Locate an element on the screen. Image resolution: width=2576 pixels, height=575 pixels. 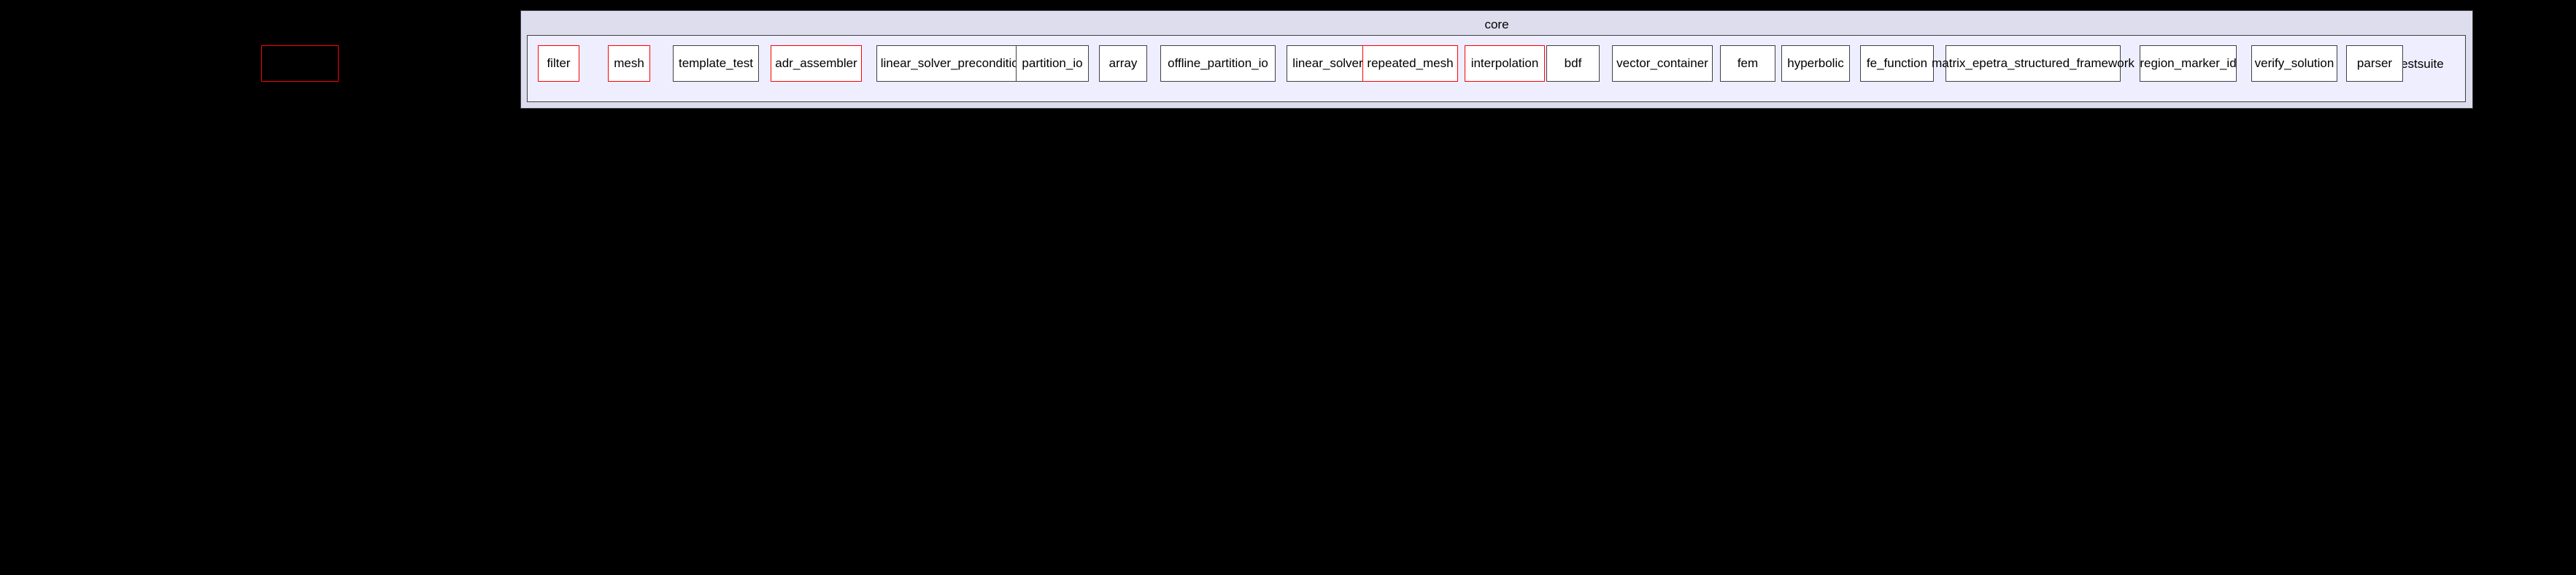
dir-node-interpolation: interpolation is located at coordinates (1505, 63).